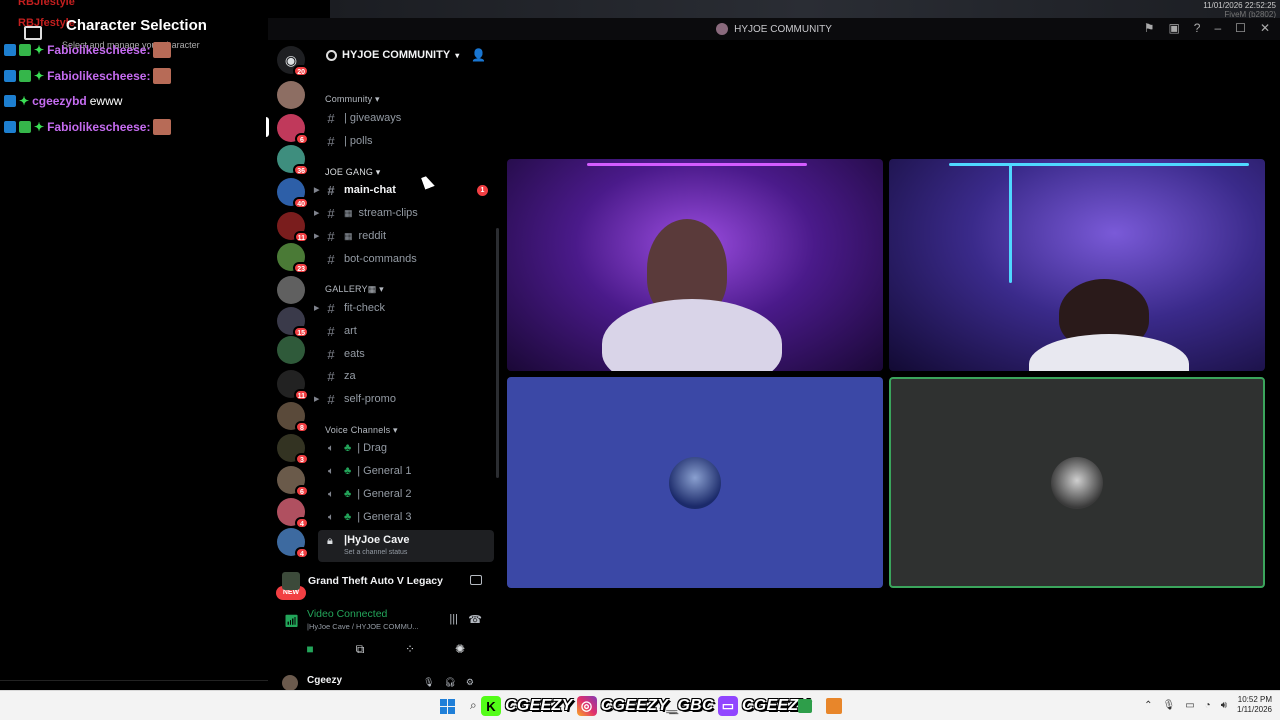 This screenshot has width=1280, height=720. What do you see at coordinates (1197, 28) in the screenshot?
I see `help-icon: ?` at bounding box center [1197, 28].